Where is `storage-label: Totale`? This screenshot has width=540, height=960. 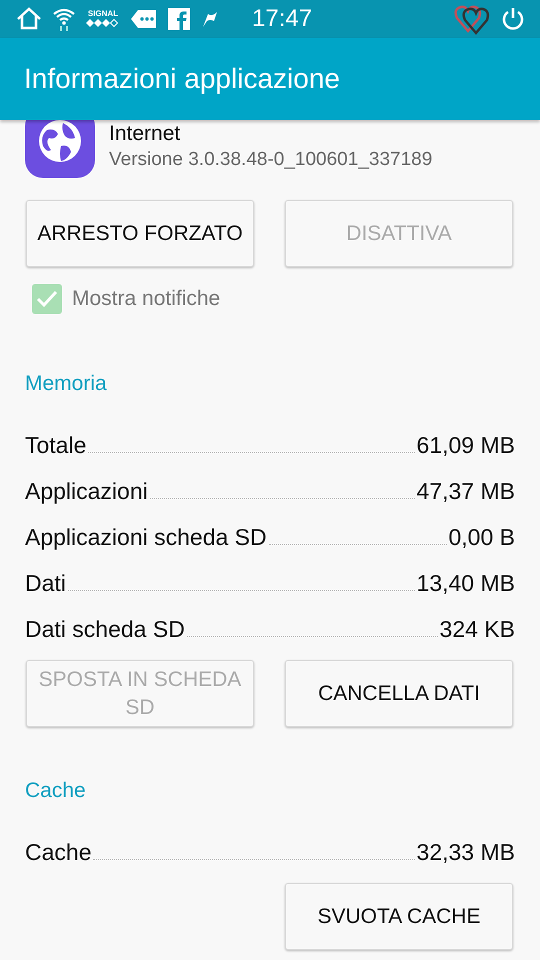
storage-label: Totale is located at coordinates (55, 445).